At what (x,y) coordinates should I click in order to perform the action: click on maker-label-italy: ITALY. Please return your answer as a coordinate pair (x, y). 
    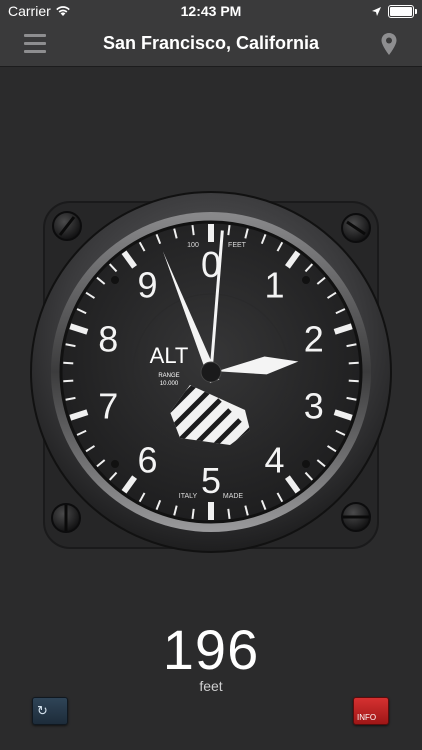
    Looking at the image, I should click on (188, 496).